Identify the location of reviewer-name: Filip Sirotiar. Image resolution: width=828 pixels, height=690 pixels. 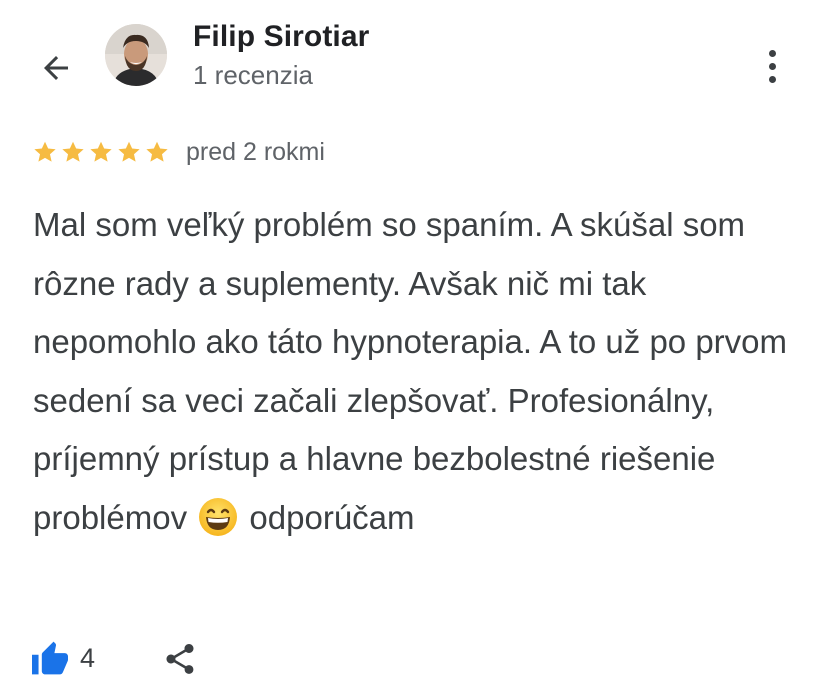
(281, 37).